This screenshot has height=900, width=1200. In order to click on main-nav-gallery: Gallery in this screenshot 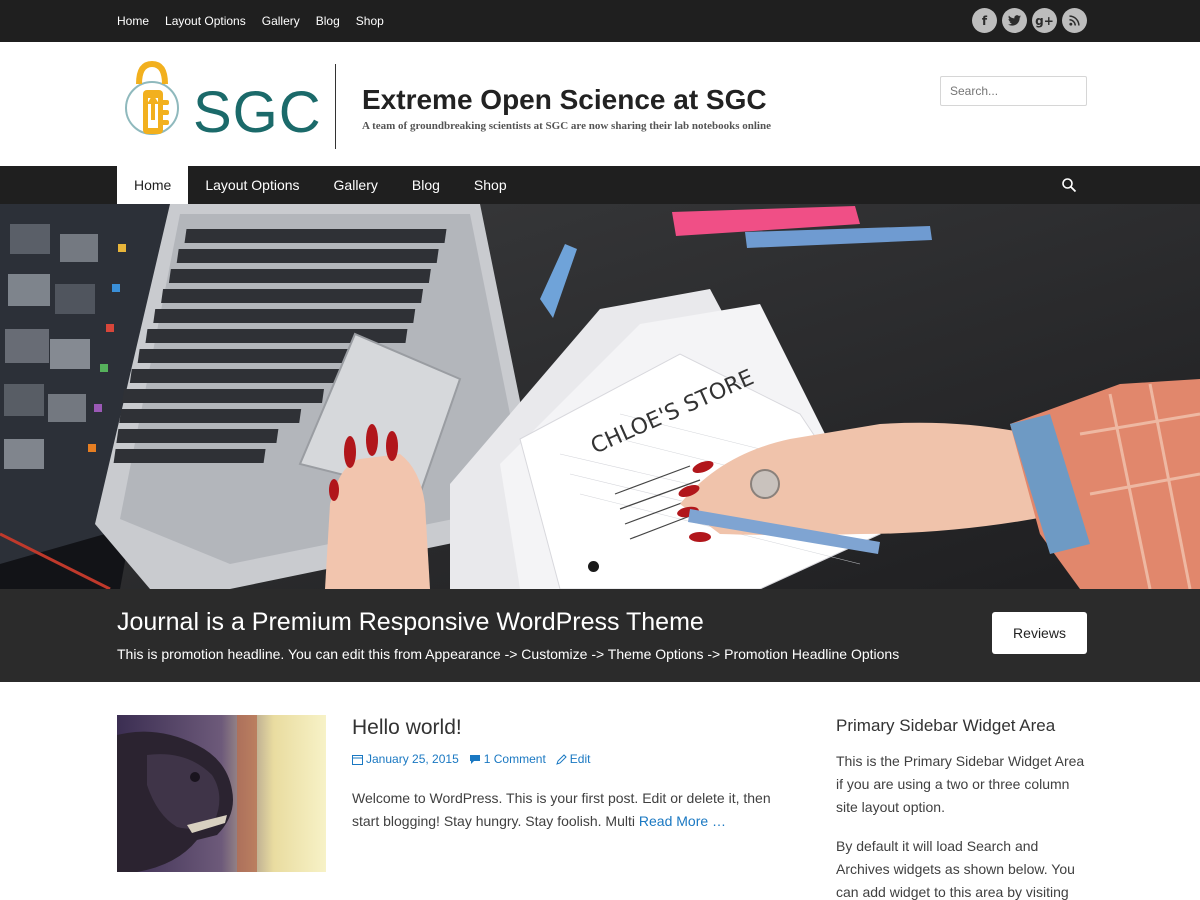, I will do `click(356, 185)`.